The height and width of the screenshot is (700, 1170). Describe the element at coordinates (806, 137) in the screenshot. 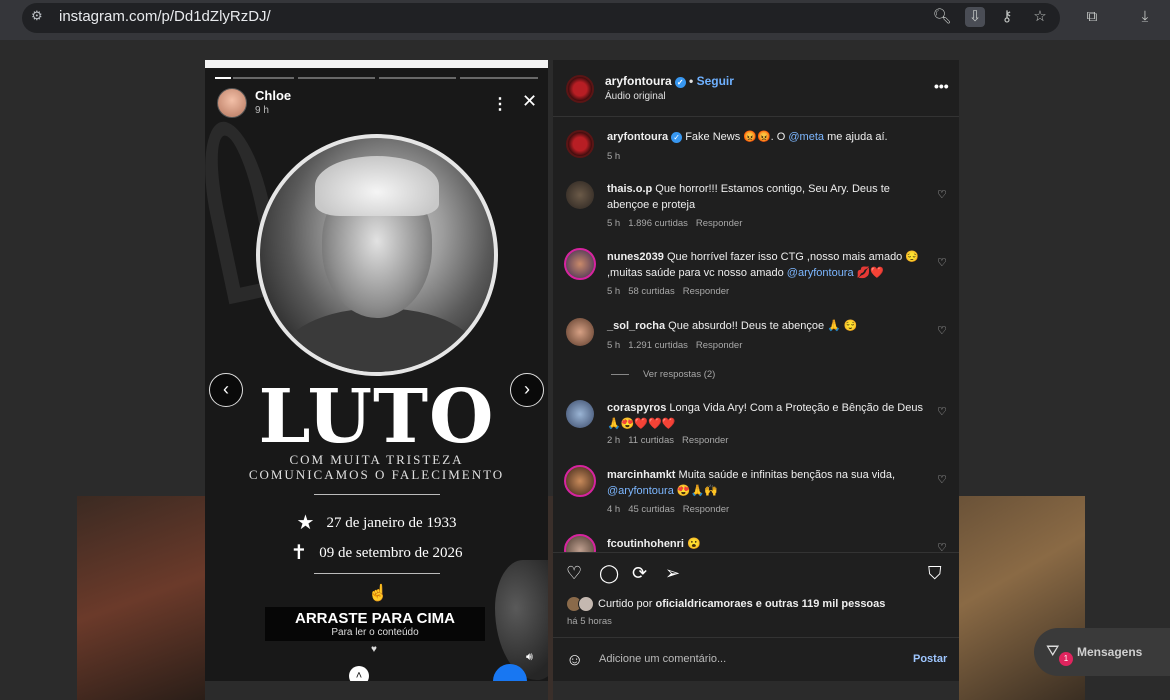

I see `mention-link: @meta` at that location.